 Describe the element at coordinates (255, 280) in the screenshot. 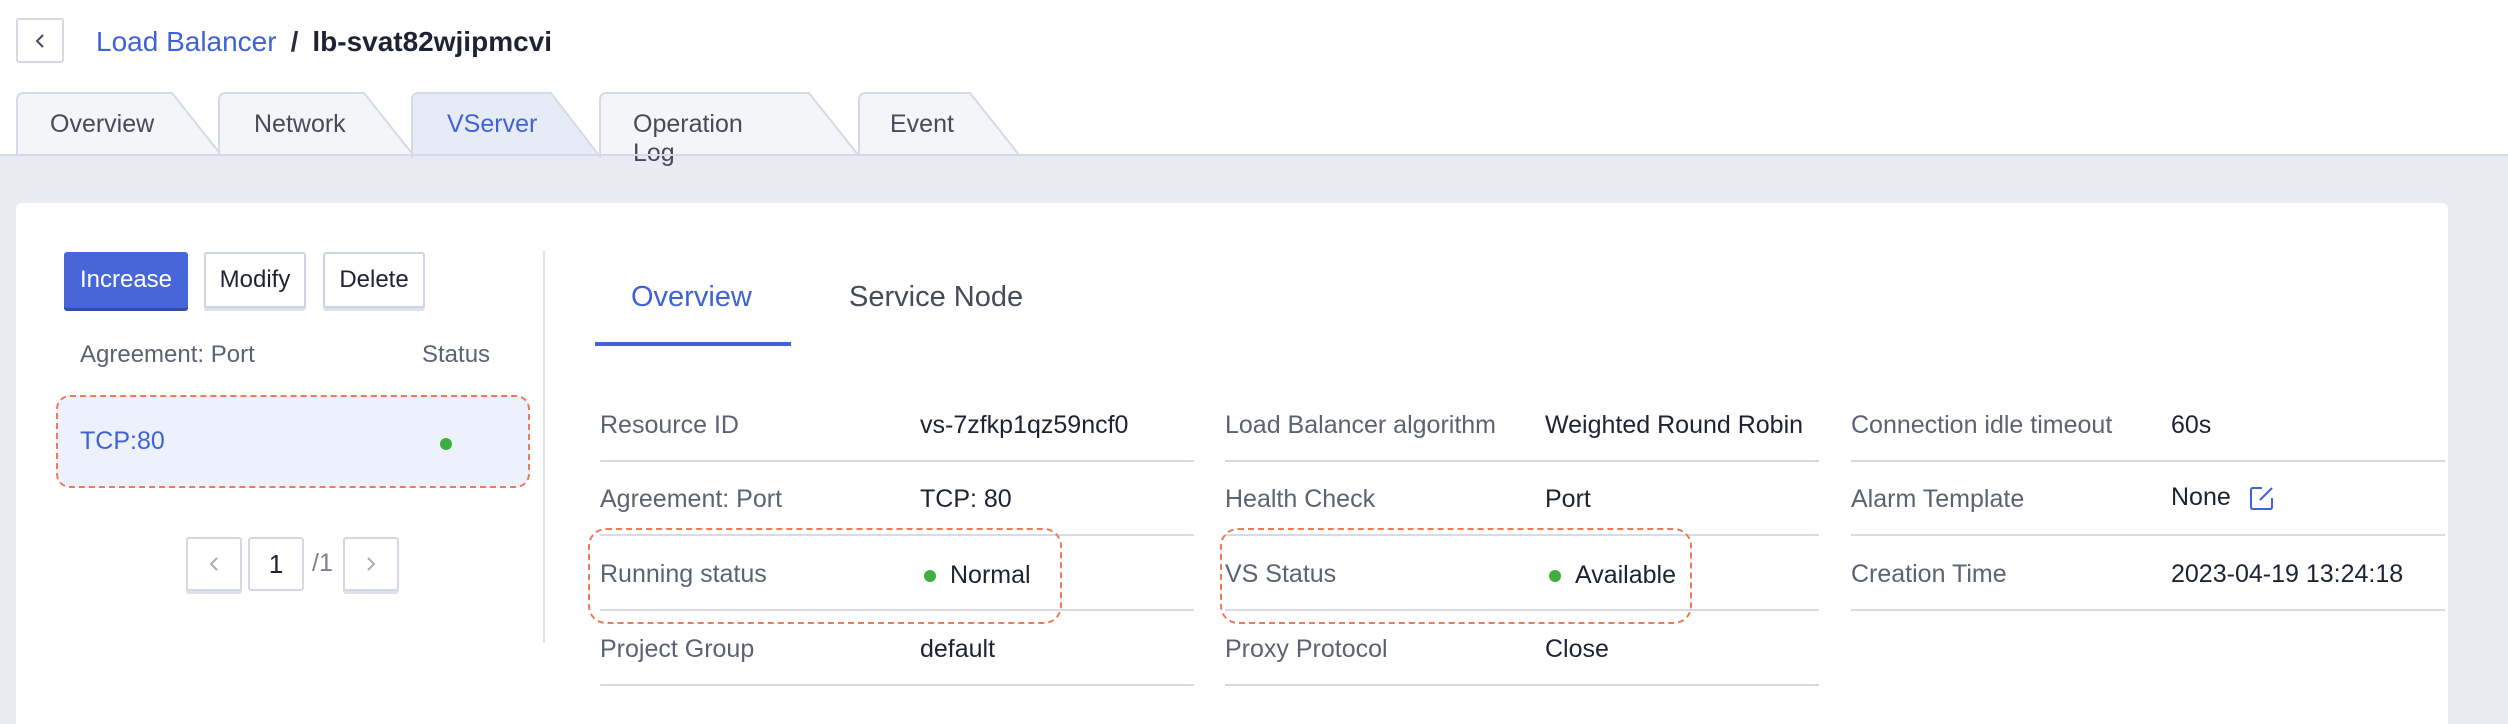

I see `modify-button: Modify` at that location.